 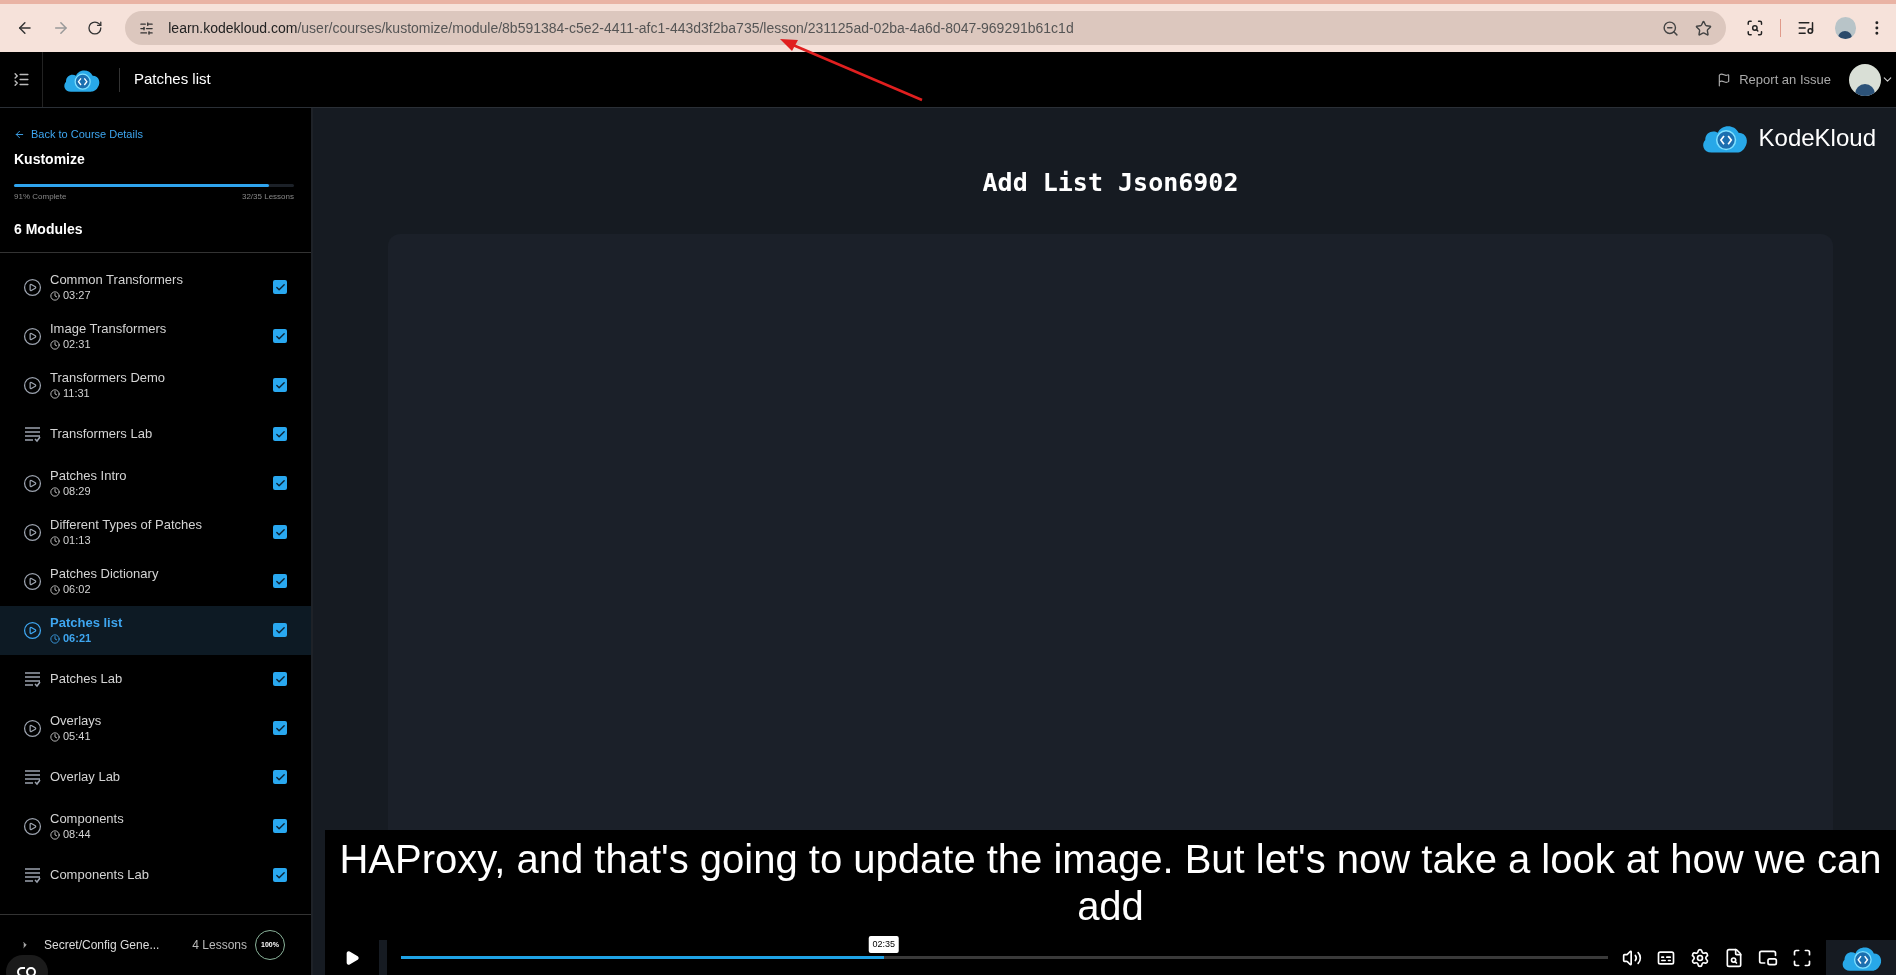 What do you see at coordinates (76, 721) in the screenshot?
I see `lesson-title: Overlays` at bounding box center [76, 721].